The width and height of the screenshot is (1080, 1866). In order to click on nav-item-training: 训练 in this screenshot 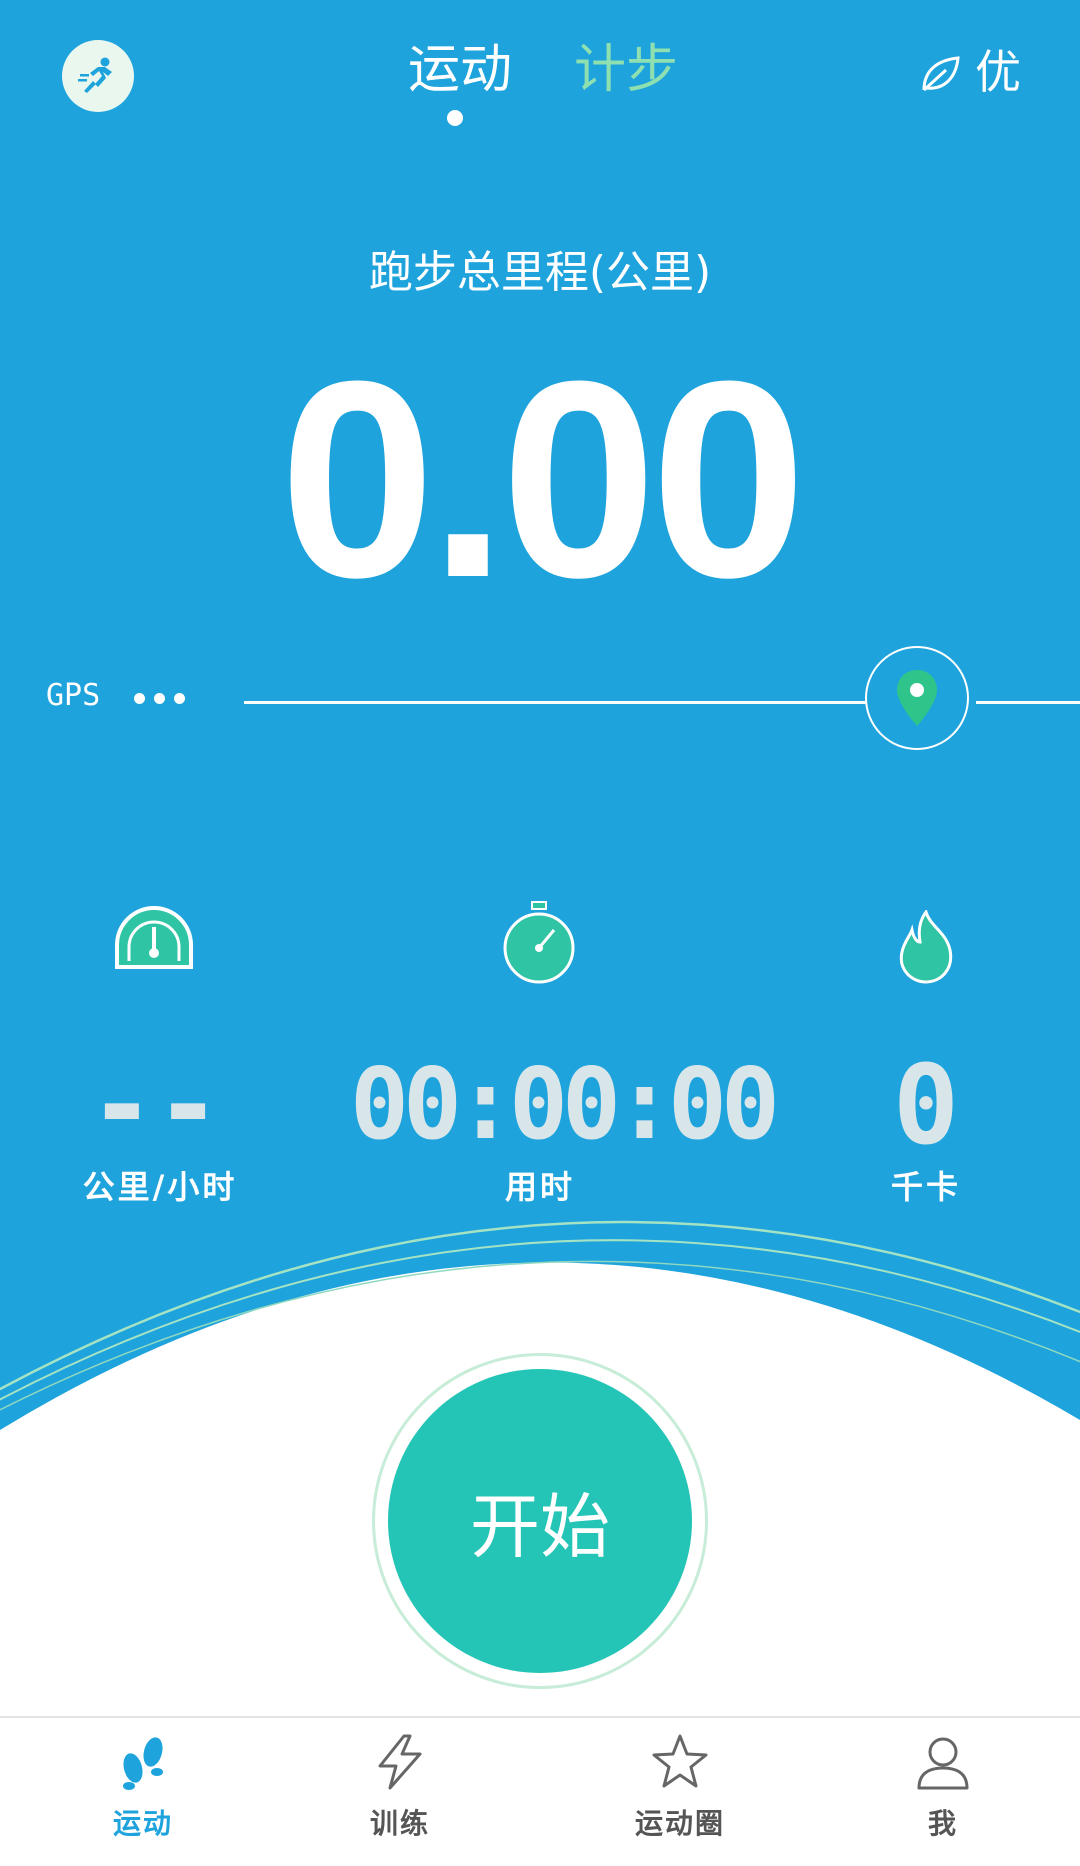, I will do `click(400, 1787)`.